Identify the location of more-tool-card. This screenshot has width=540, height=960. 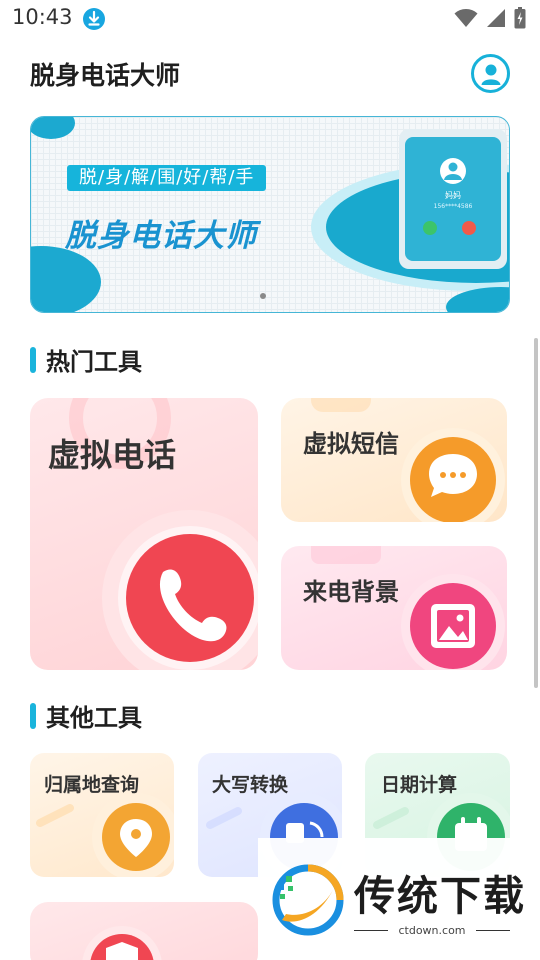
(144, 931).